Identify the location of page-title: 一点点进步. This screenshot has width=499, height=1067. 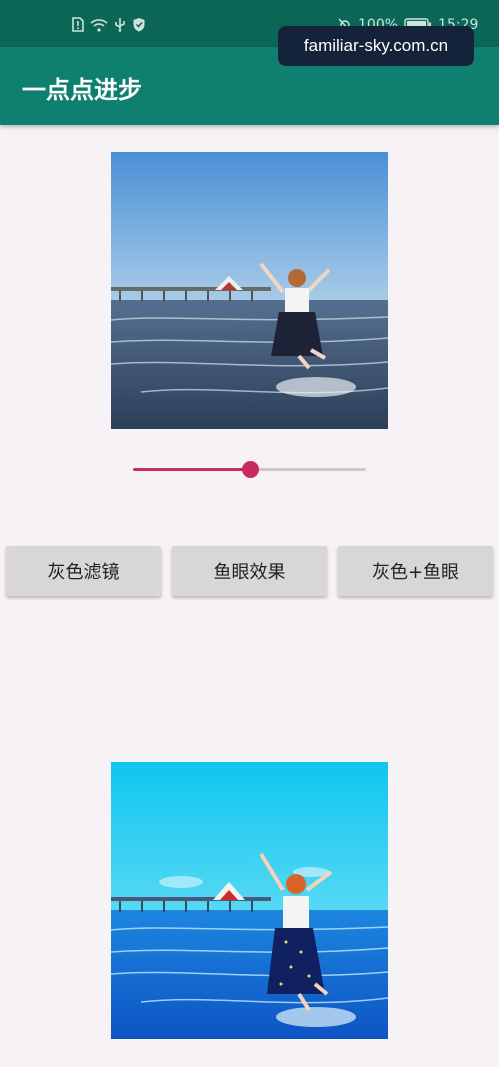
(82, 90).